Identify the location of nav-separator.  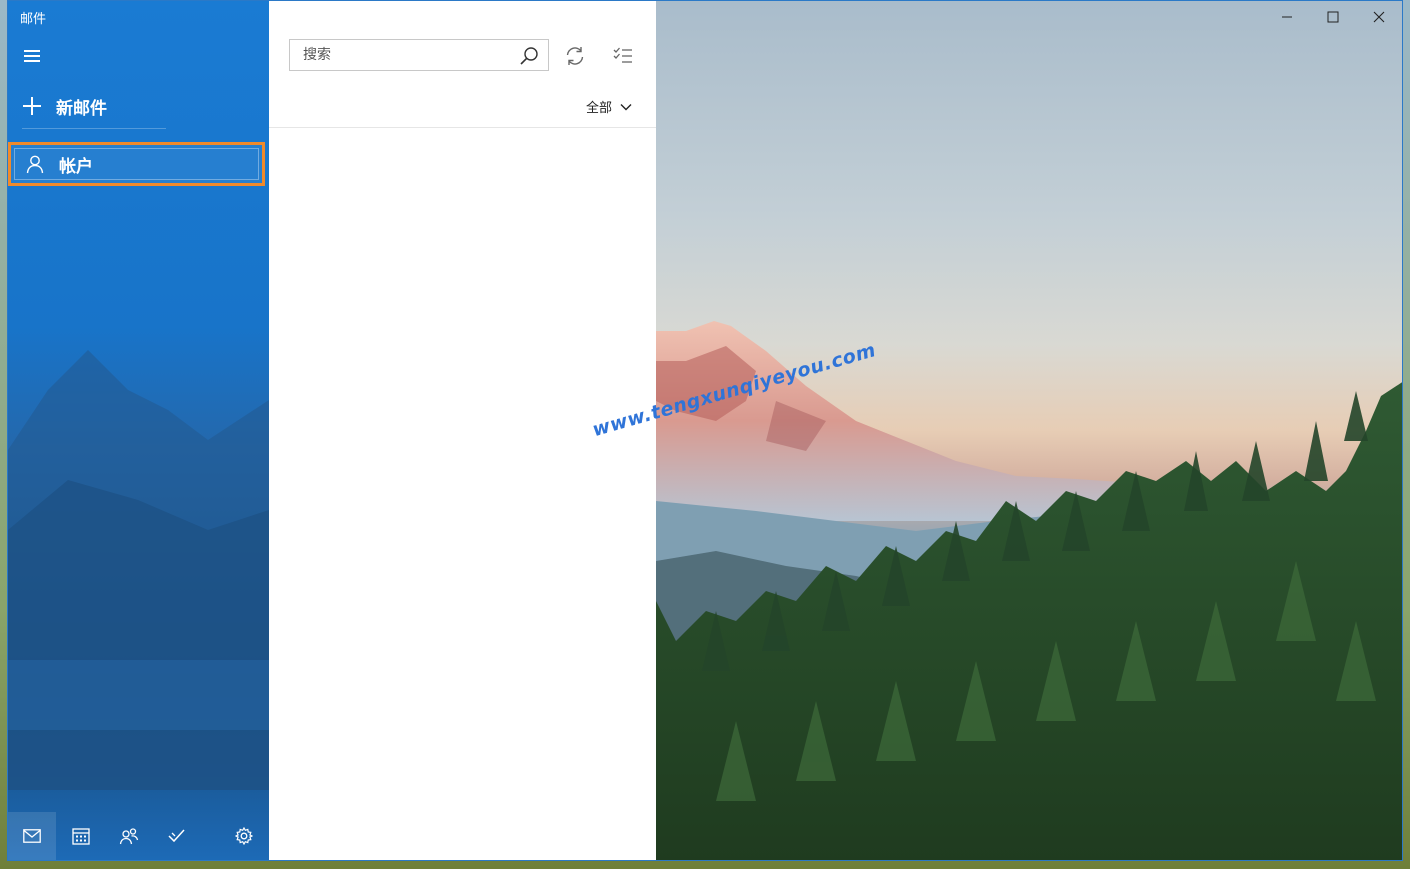
(94, 128).